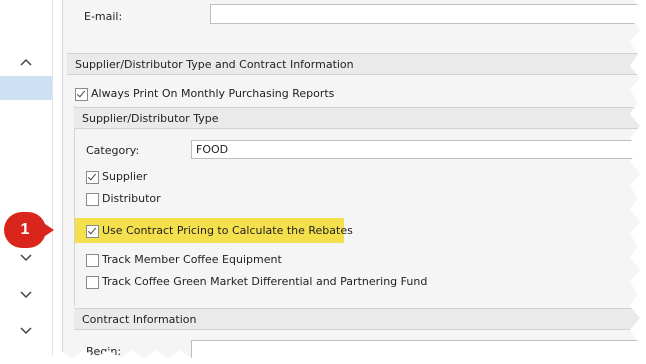 This screenshot has width=646, height=364. I want to click on category-label: Category:, so click(113, 150).